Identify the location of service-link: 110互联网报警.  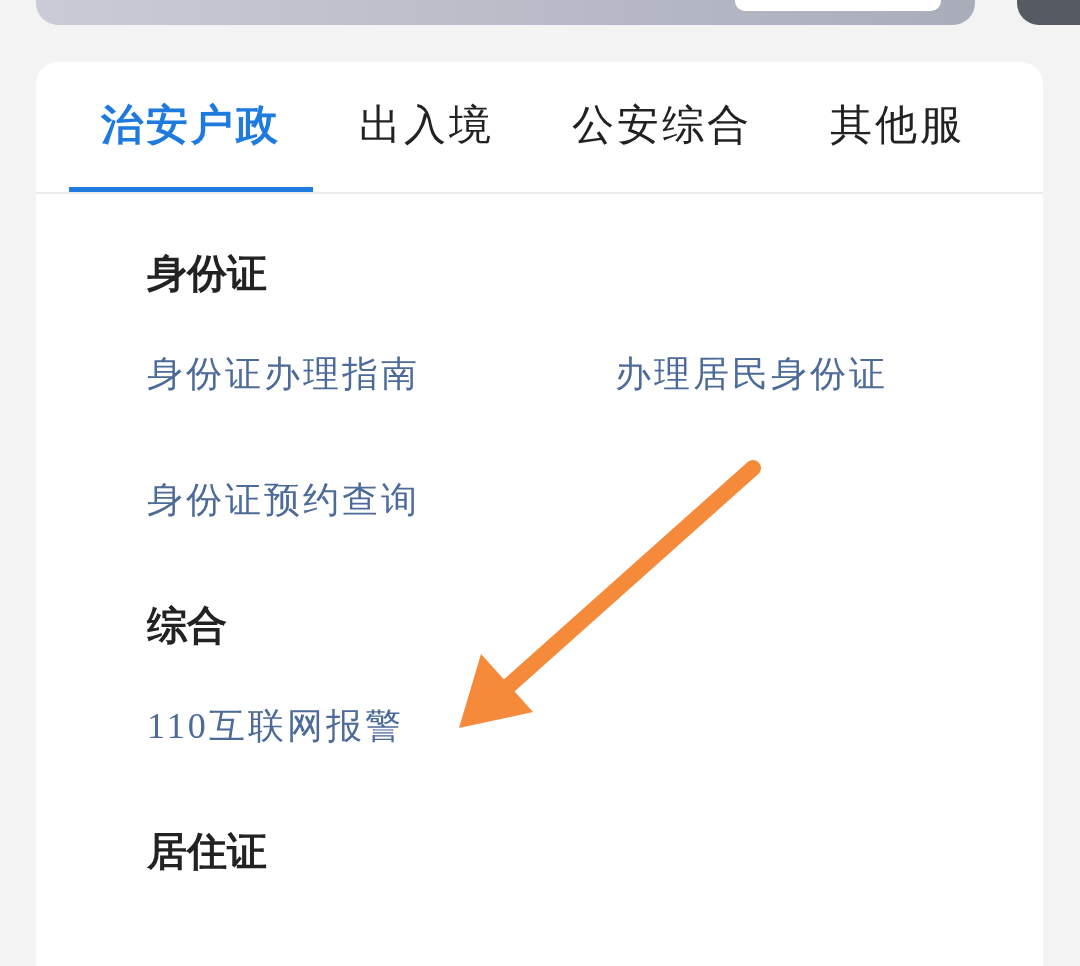
(275, 726).